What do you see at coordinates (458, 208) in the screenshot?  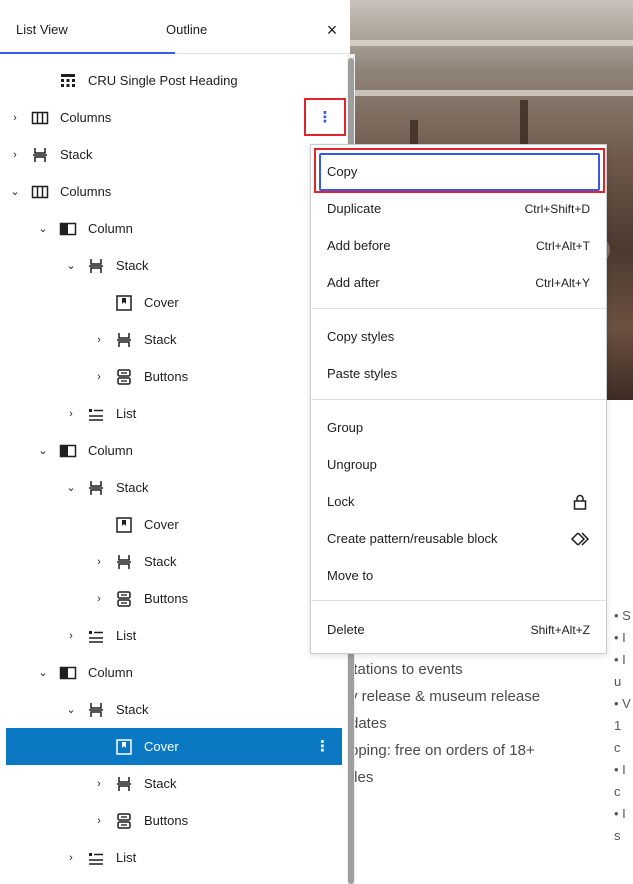 I see `menu-item-duplicate: Duplicate Ctrl+Shift+D` at bounding box center [458, 208].